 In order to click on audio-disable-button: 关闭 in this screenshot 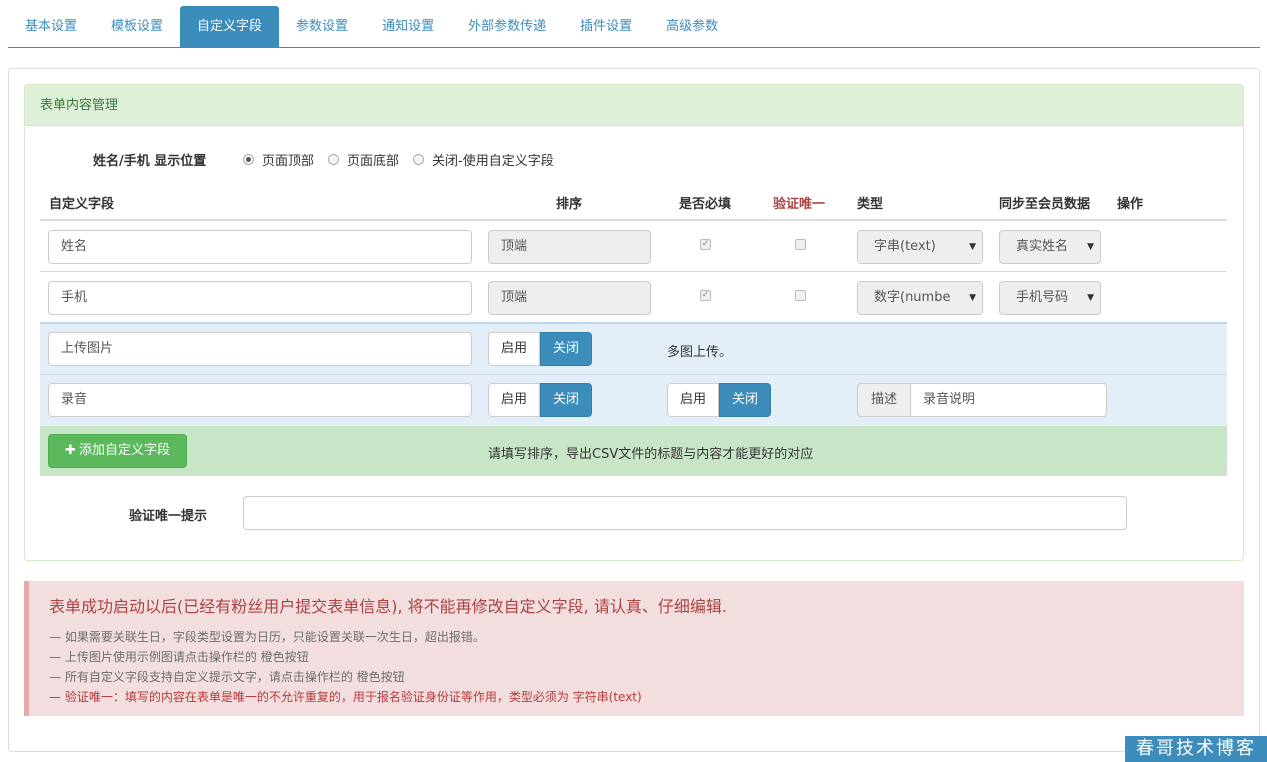, I will do `click(566, 400)`.